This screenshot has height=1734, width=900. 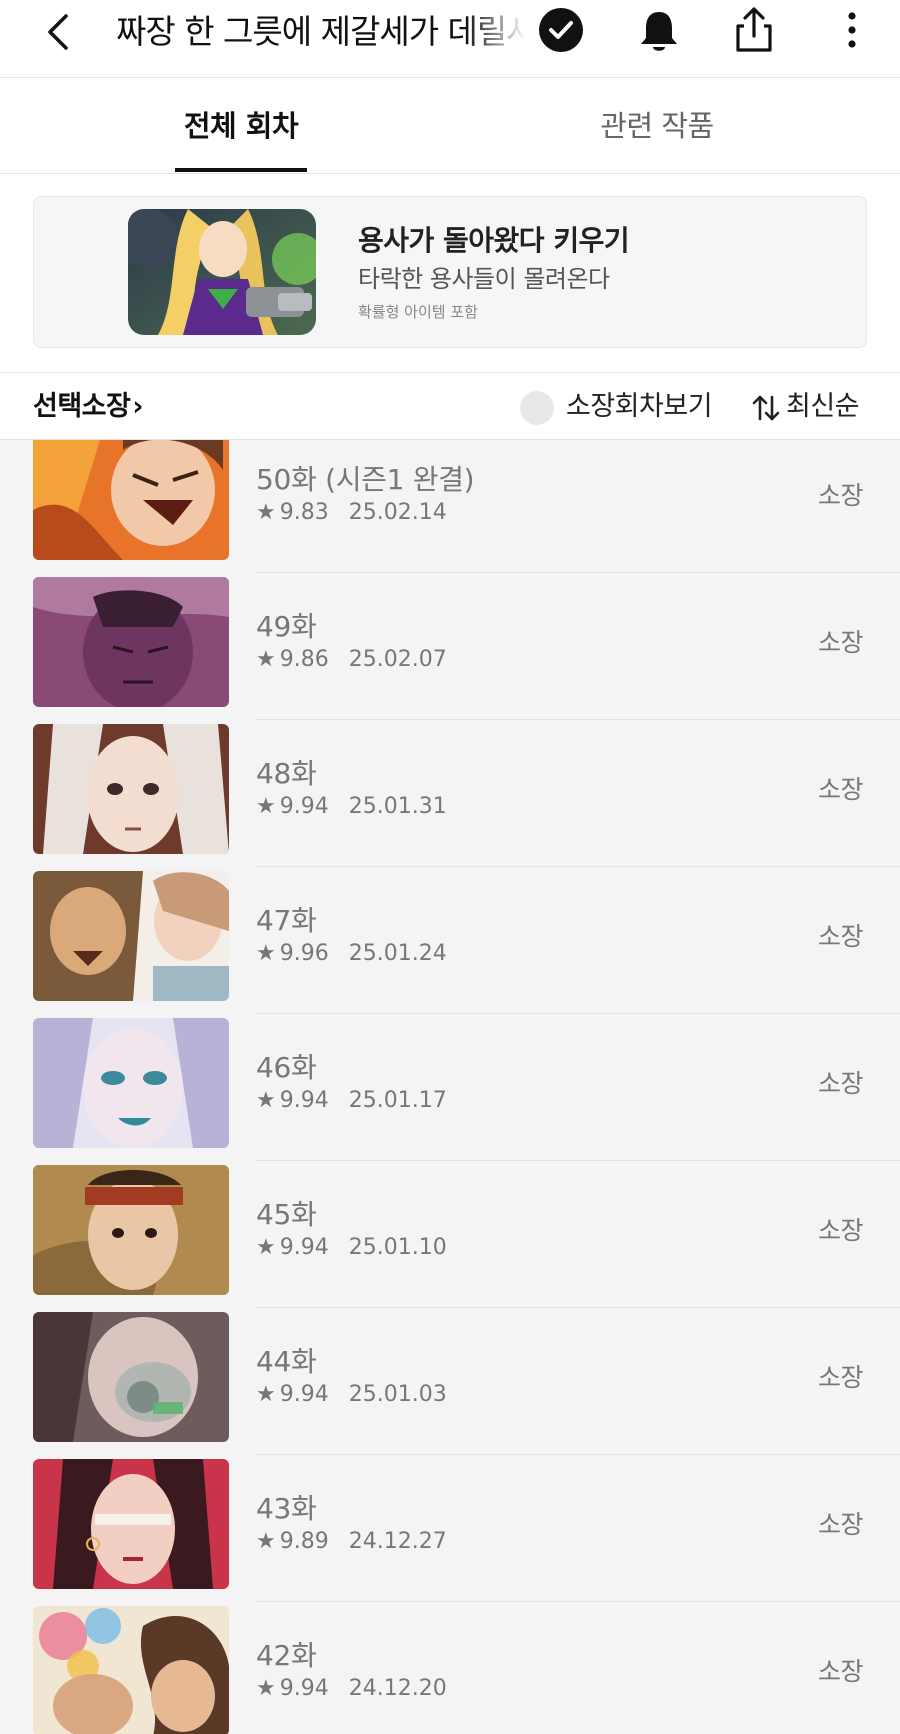 I want to click on sort-label: 최신순, so click(x=823, y=407).